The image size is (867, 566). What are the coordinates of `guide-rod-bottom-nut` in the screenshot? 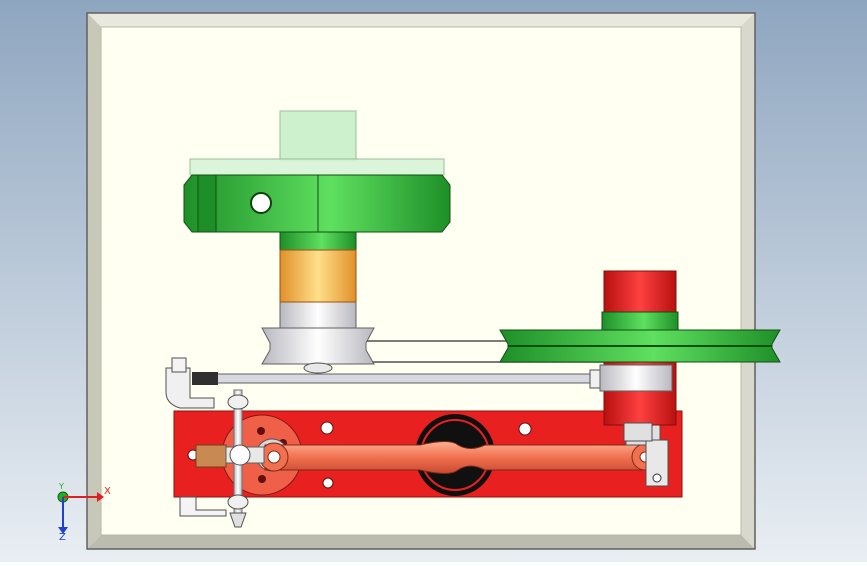 It's located at (238, 502).